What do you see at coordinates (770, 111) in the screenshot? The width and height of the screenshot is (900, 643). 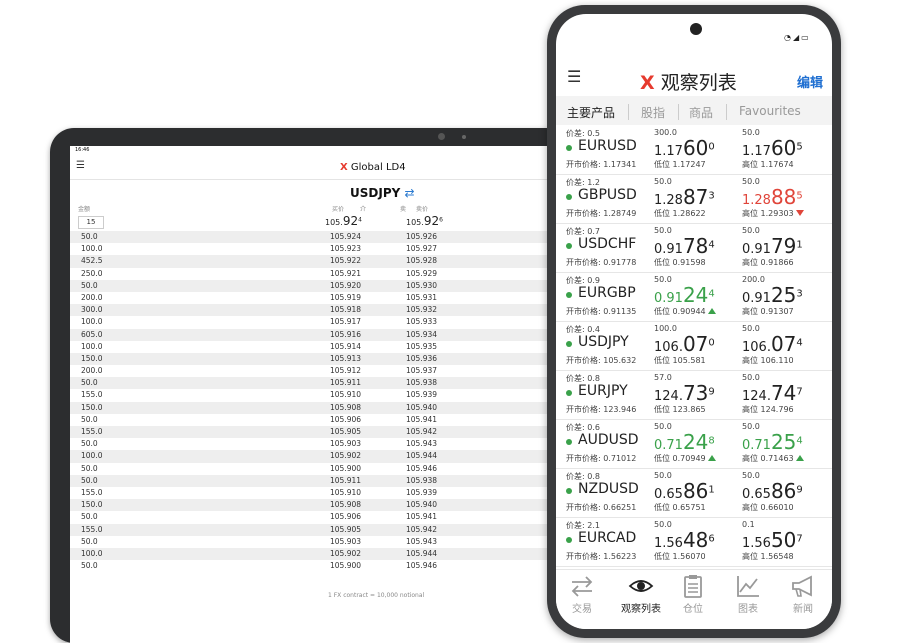 I see `tab-favourites: Favourites` at bounding box center [770, 111].